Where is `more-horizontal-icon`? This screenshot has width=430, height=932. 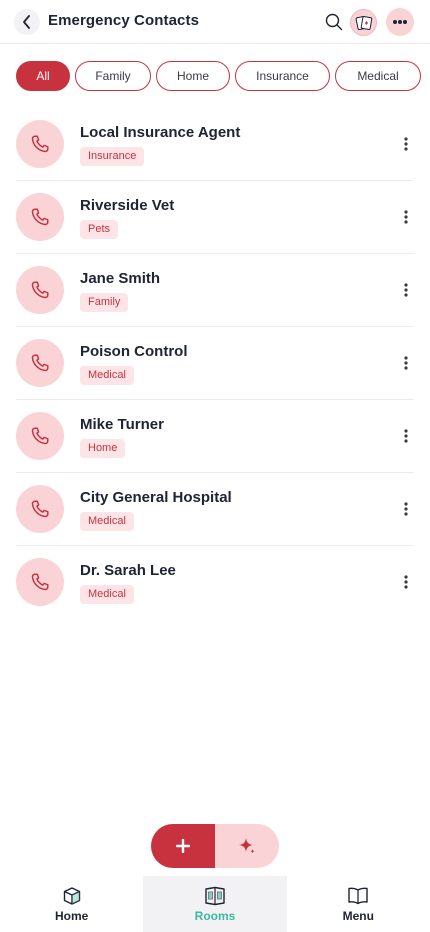 more-horizontal-icon is located at coordinates (400, 22).